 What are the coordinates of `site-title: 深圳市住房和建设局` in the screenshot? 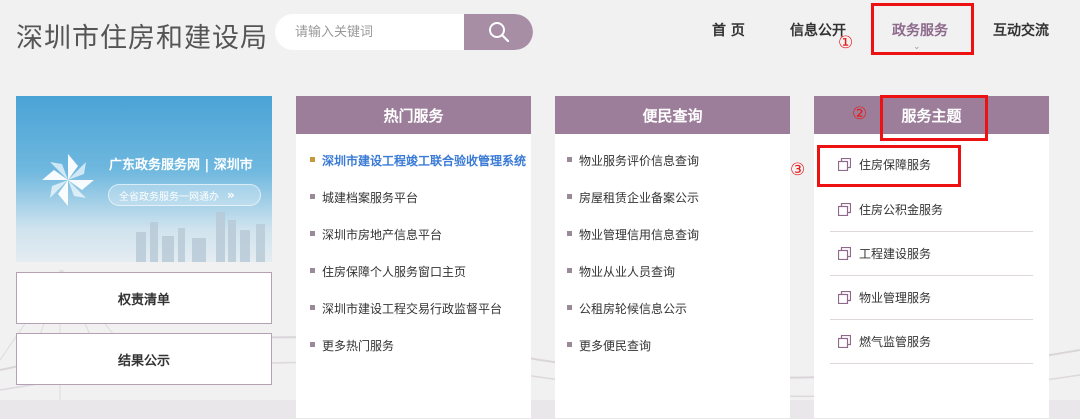 It's located at (142, 38).